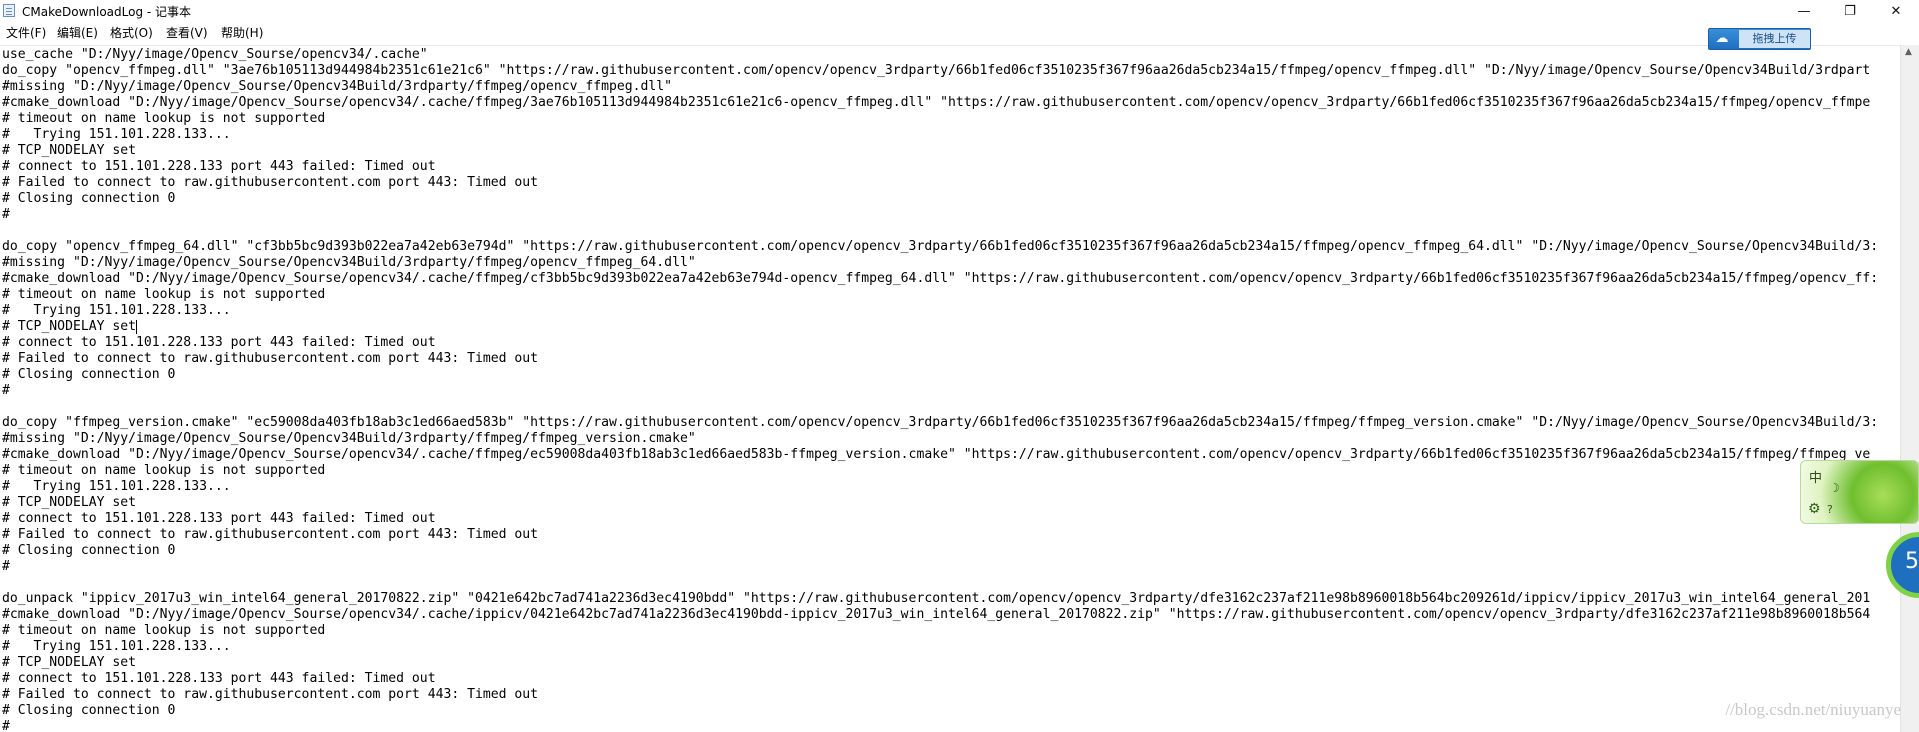 This screenshot has width=1919, height=732. Describe the element at coordinates (1830, 509) in the screenshot. I see `help-icon: ?` at that location.